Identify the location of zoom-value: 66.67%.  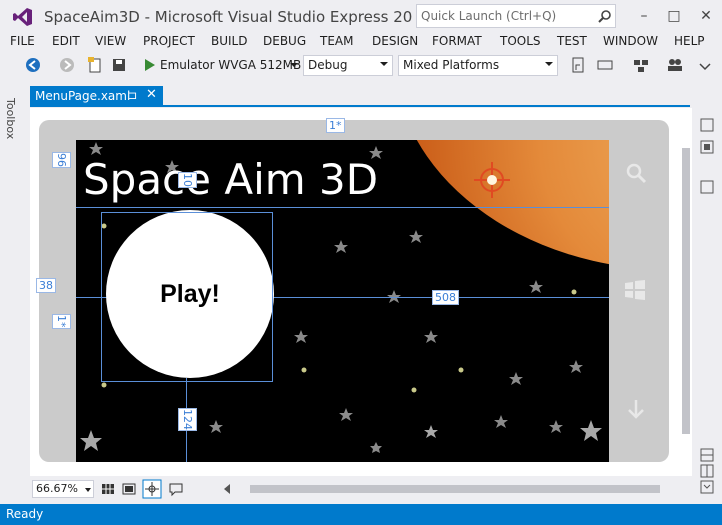
(57, 488).